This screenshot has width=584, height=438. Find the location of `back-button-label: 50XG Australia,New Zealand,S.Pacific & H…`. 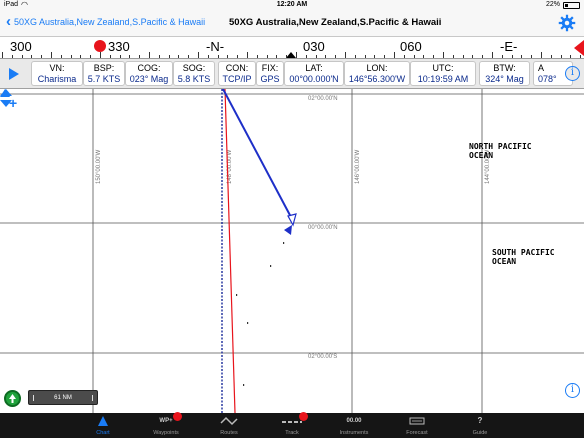

back-button-label: 50XG Australia,New Zealand,S.Pacific & H… is located at coordinates (110, 22).